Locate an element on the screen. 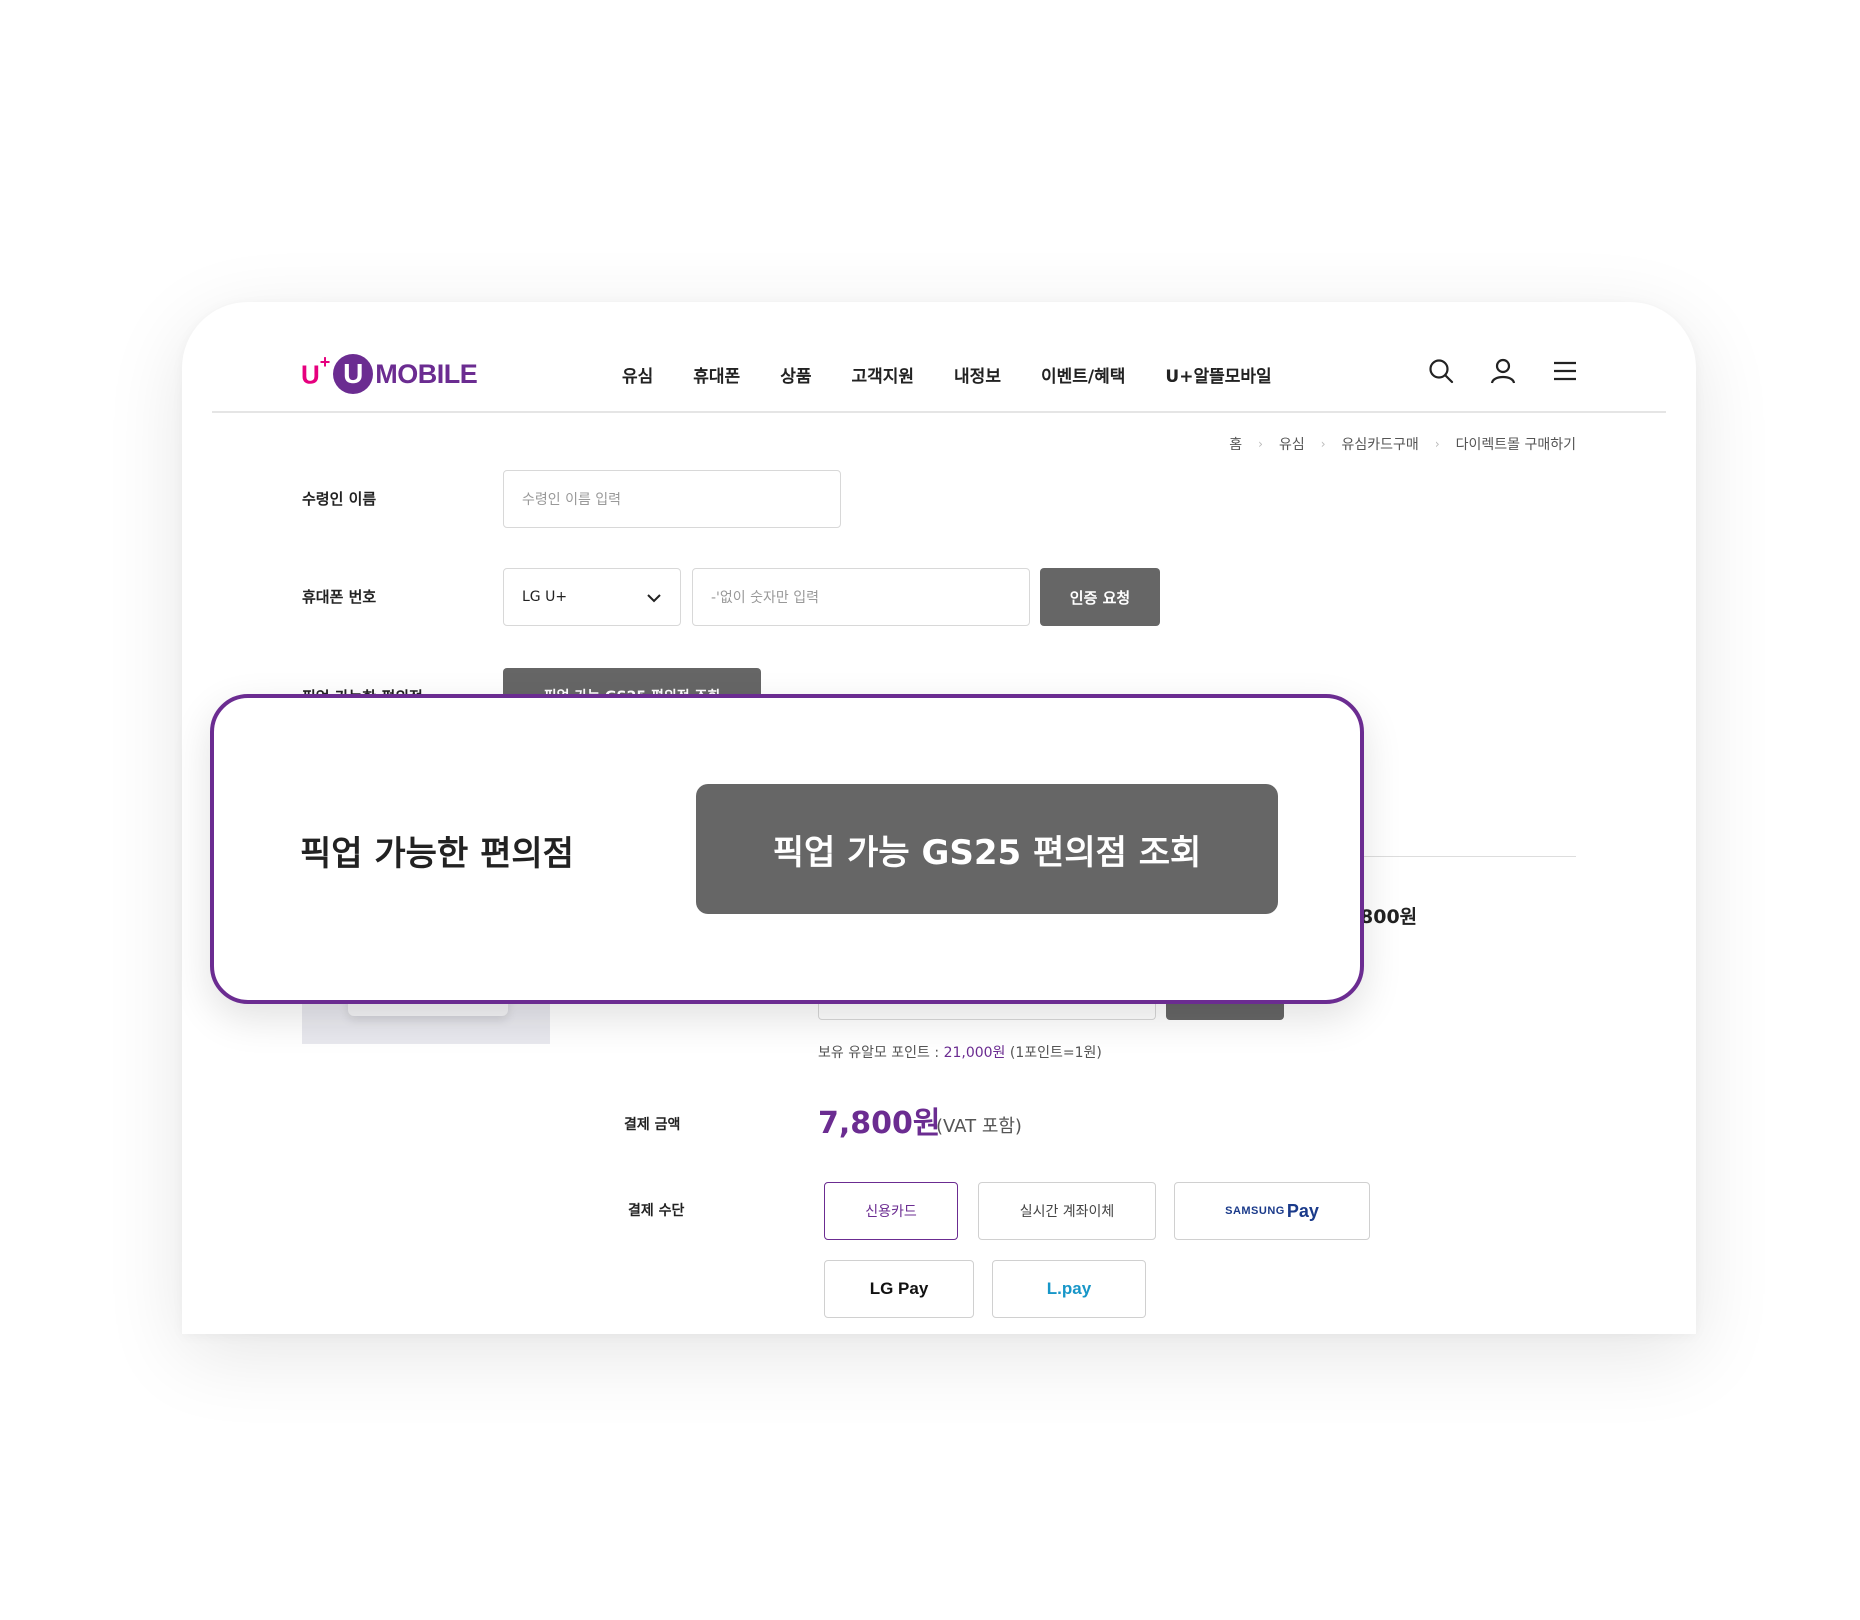 The image size is (1860, 1620). user-icon is located at coordinates (1503, 371).